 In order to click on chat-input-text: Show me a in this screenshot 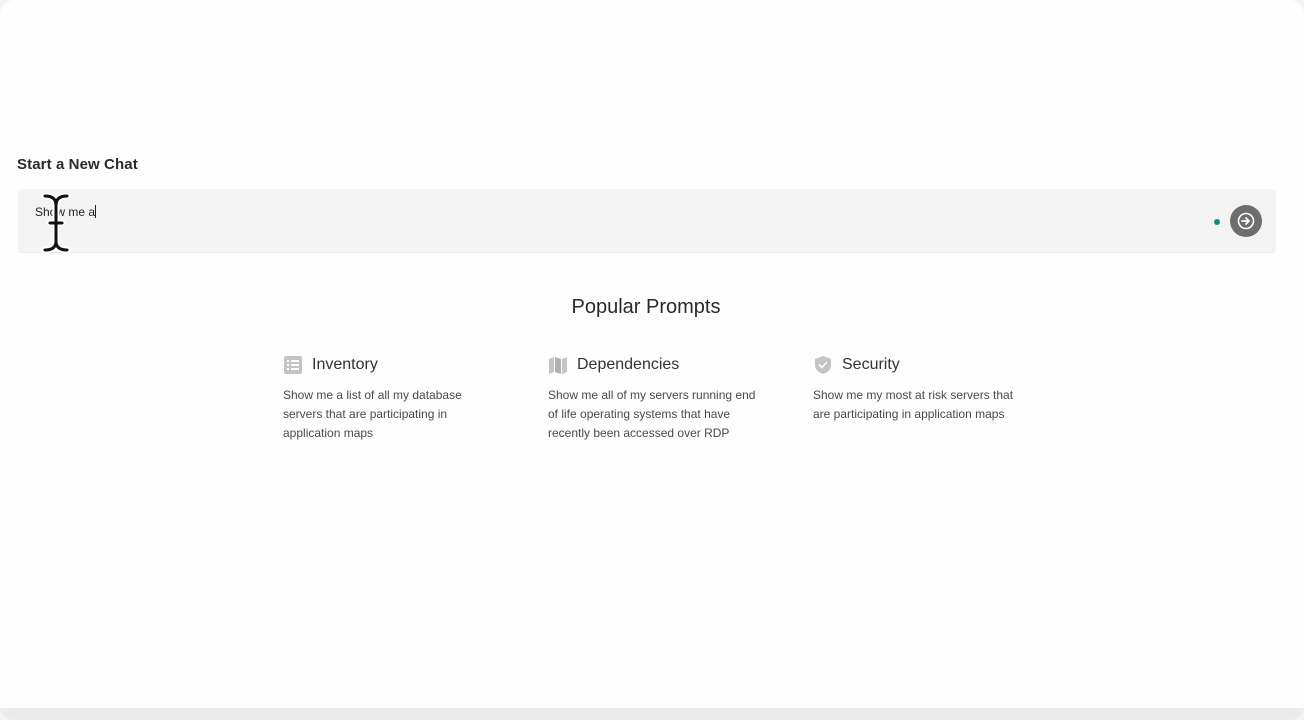, I will do `click(65, 212)`.